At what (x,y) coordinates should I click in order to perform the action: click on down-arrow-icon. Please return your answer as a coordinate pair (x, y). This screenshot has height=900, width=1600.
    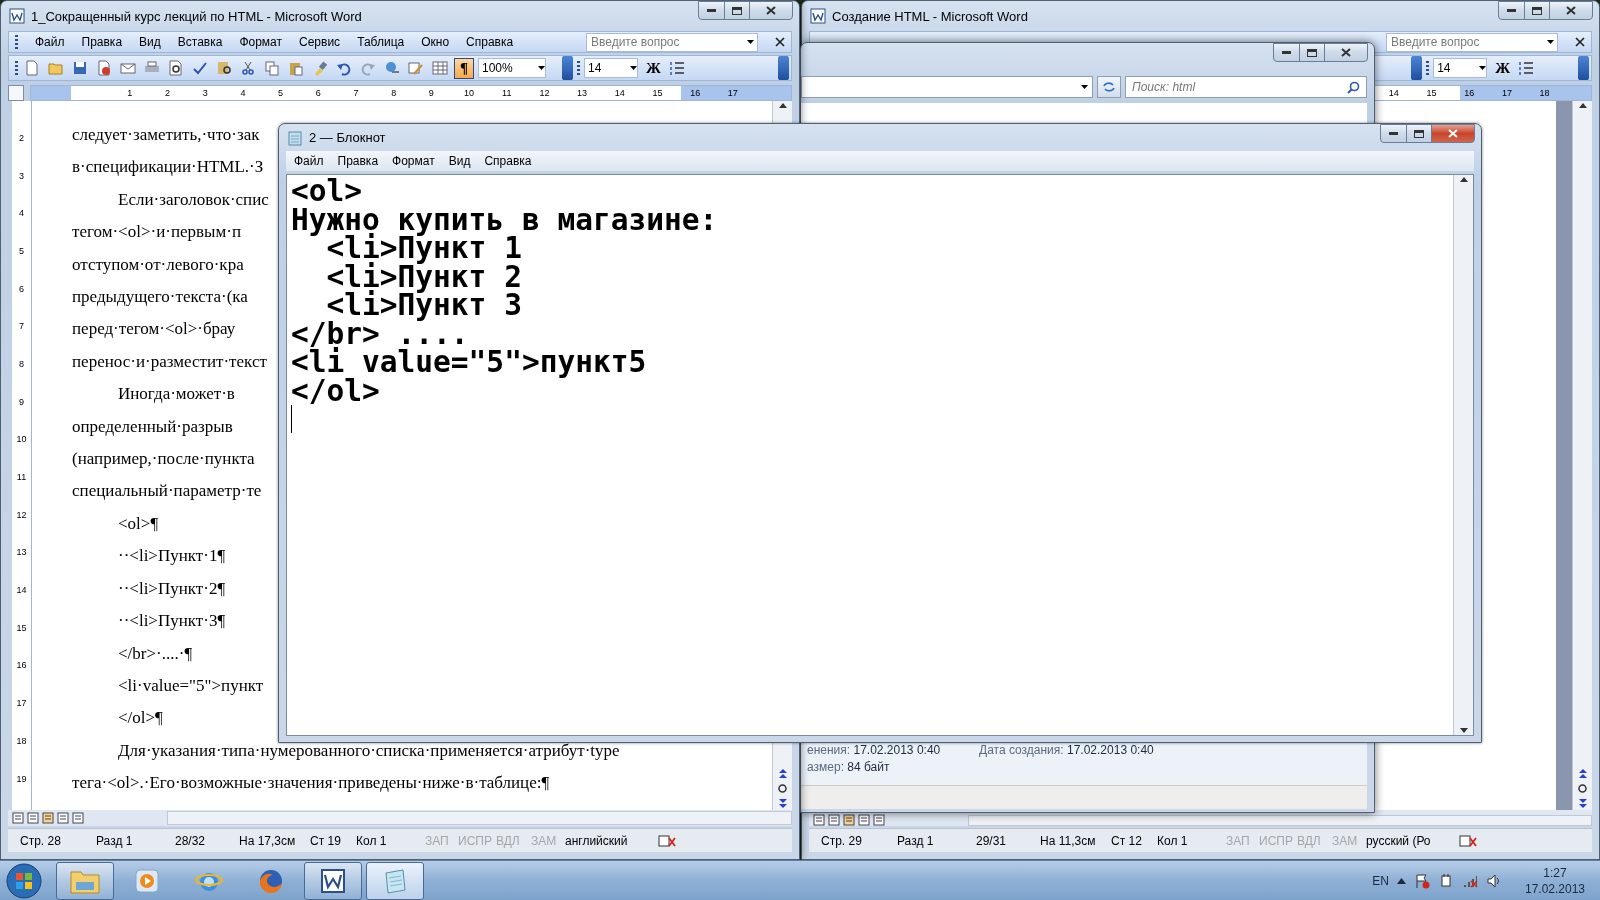
    Looking at the image, I should click on (1463, 730).